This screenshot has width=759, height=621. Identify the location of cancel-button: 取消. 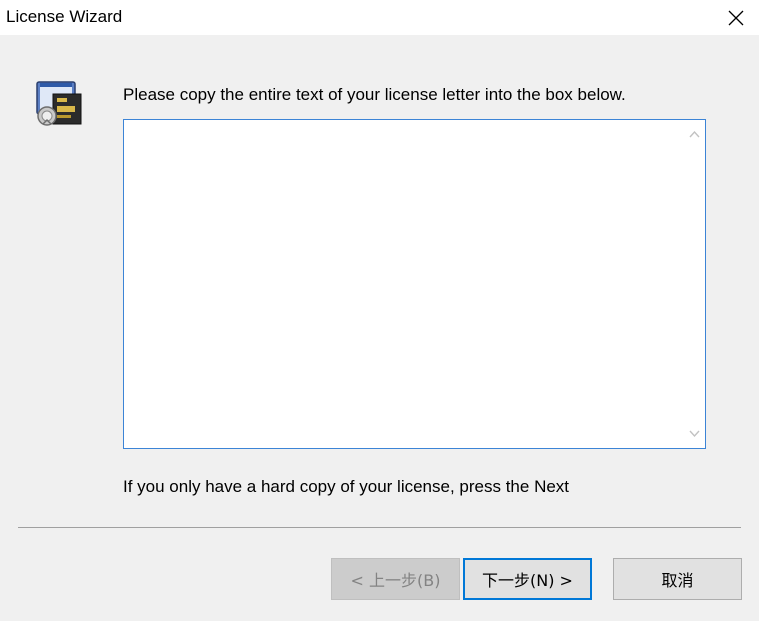
(677, 579).